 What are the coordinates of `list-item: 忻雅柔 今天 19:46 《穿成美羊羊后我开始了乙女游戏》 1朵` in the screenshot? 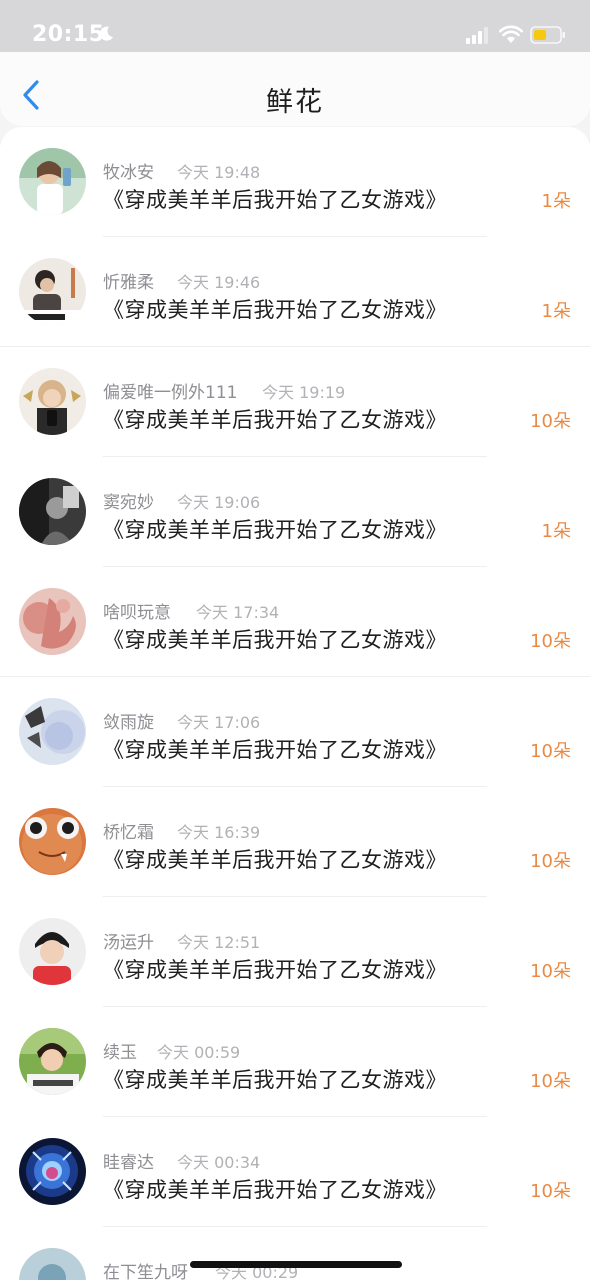 It's located at (295, 292).